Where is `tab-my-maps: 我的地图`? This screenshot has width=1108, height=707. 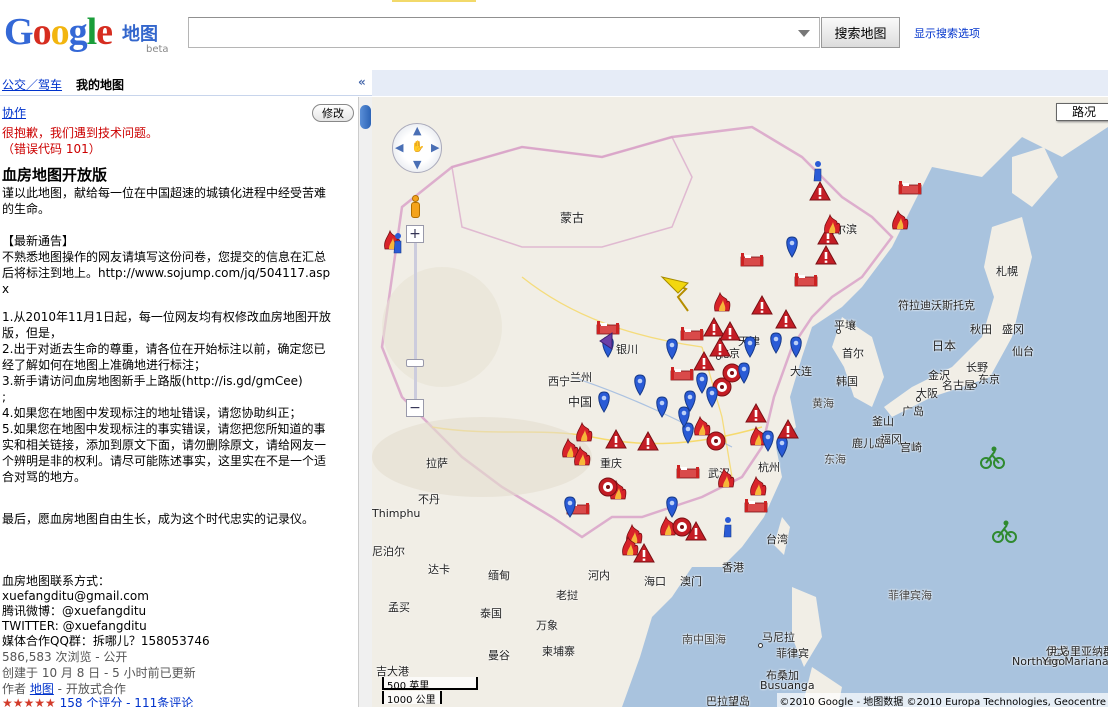 tab-my-maps: 我的地图 is located at coordinates (100, 84).